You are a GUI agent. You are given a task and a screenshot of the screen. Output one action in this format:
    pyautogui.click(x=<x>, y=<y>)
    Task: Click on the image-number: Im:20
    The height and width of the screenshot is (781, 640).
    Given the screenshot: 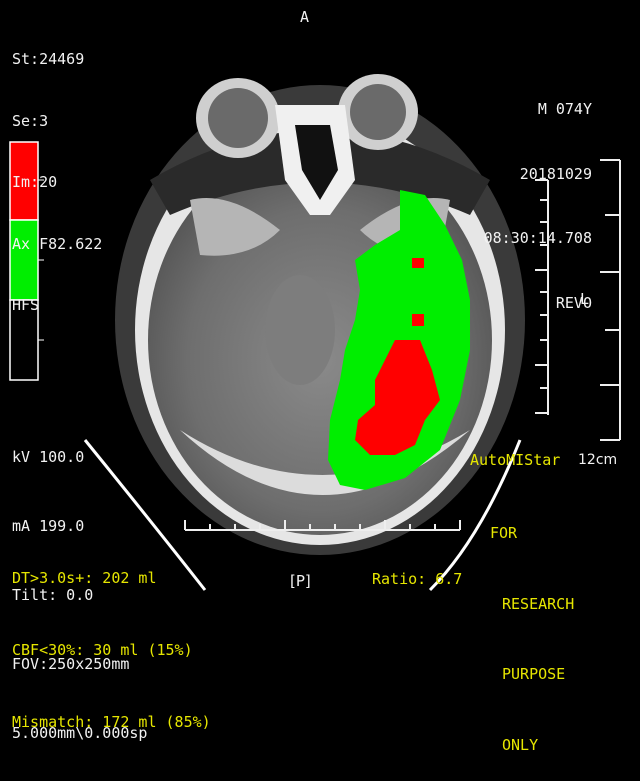 What is the action you would take?
    pyautogui.click(x=35, y=182)
    